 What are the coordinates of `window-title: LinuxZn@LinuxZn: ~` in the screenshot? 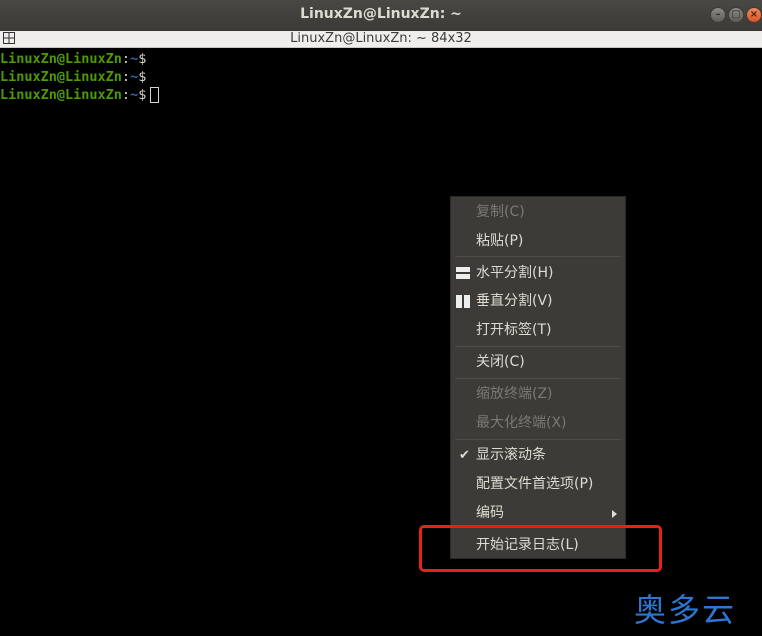 It's located at (381, 14).